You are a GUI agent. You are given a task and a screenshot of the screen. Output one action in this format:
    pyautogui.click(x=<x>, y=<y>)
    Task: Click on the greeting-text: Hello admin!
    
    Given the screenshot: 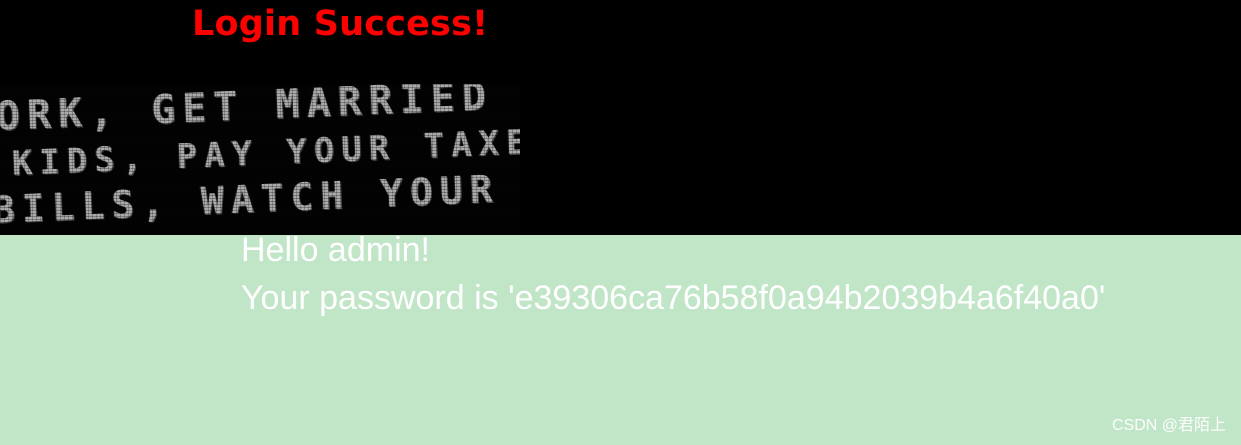 What is the action you would take?
    pyautogui.click(x=335, y=250)
    